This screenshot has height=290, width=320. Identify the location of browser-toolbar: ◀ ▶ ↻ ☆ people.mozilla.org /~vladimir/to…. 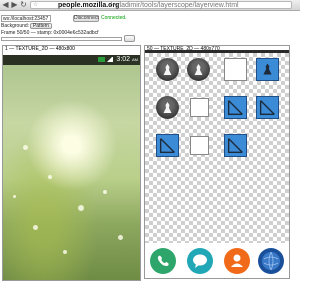
(150, 5).